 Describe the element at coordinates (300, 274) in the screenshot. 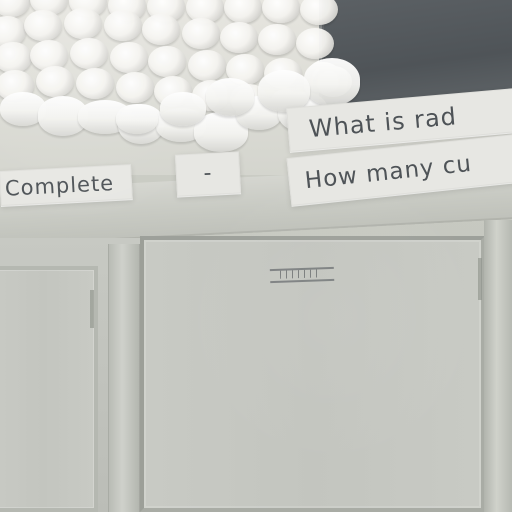

I see `door-label-marks` at that location.